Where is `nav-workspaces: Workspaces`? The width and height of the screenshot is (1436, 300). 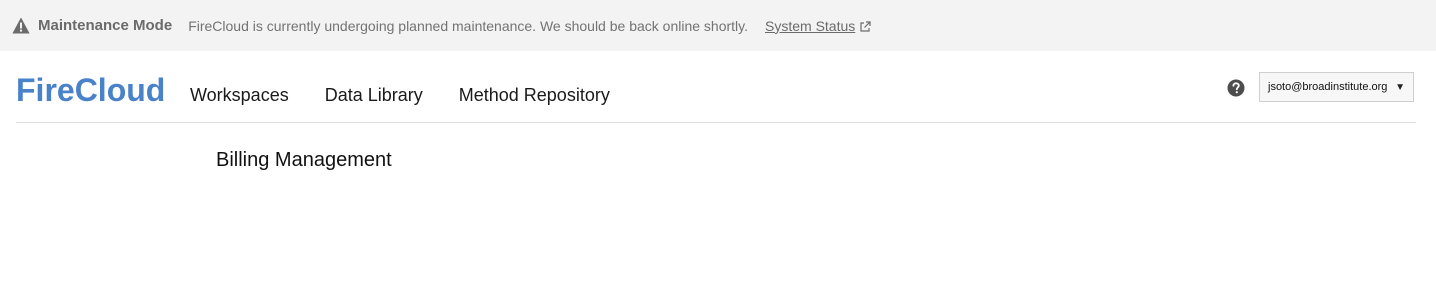 nav-workspaces: Workspaces is located at coordinates (239, 95).